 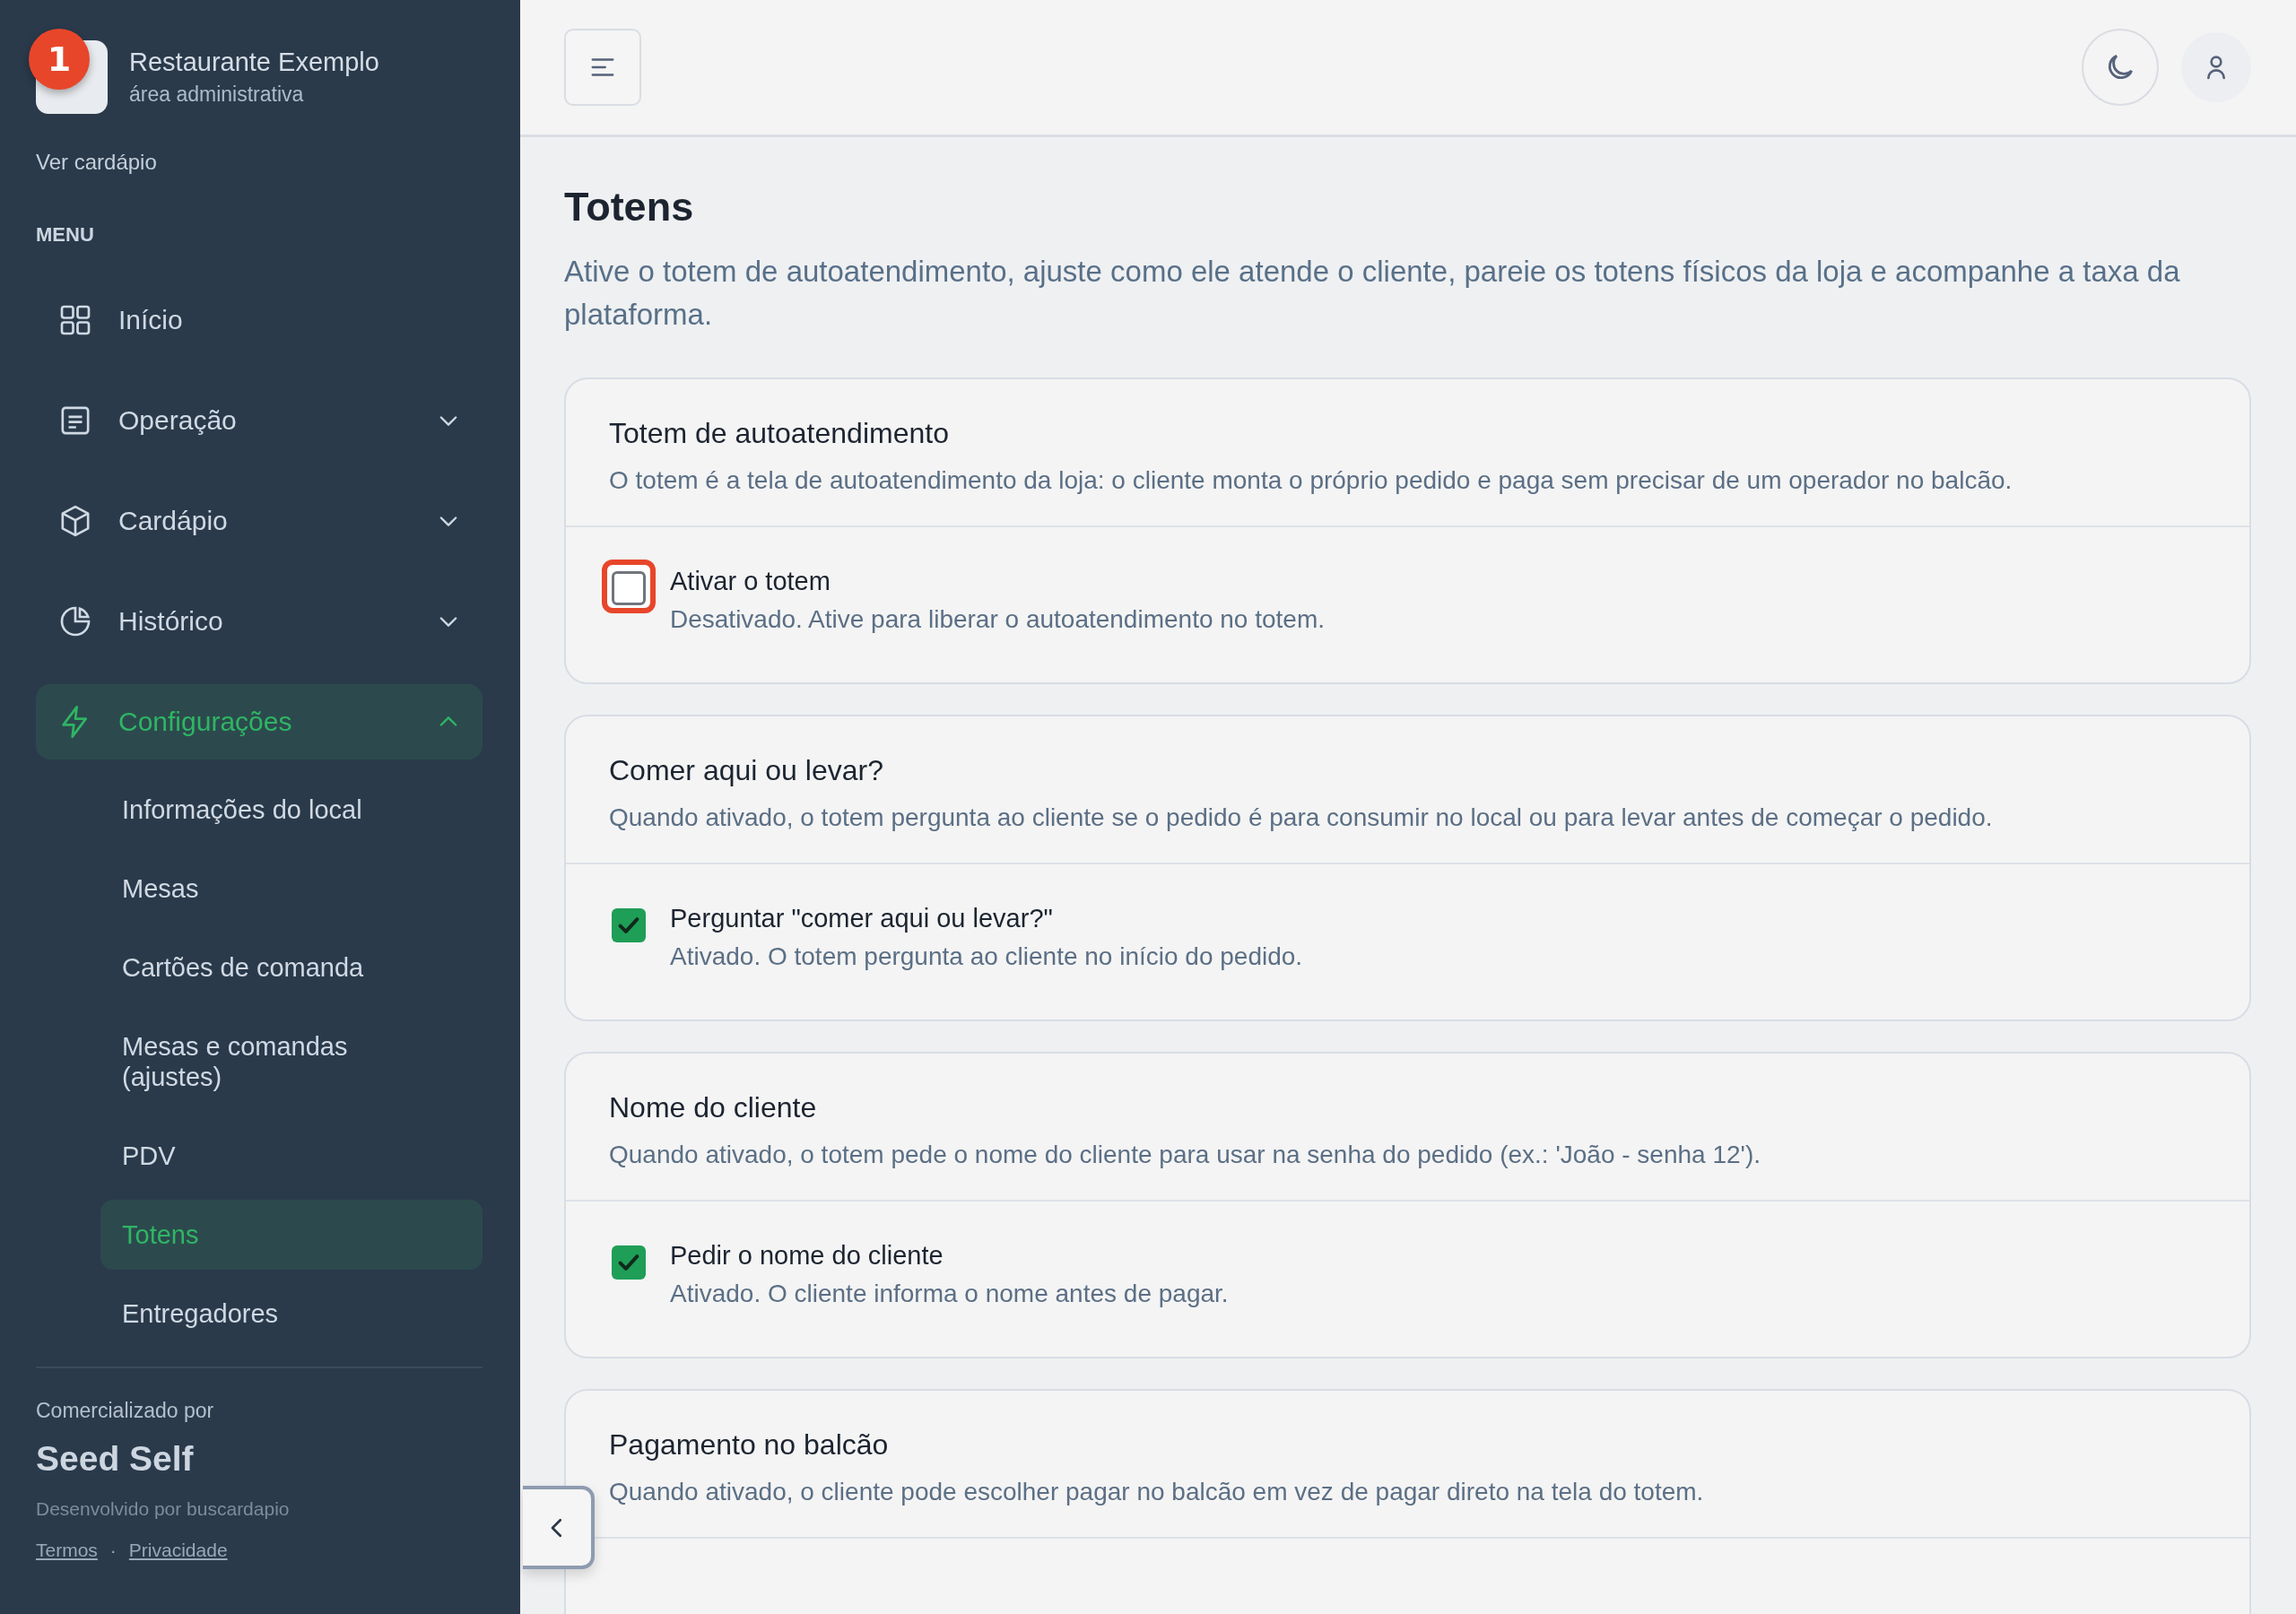 I want to click on page-title: Totens, so click(x=629, y=207).